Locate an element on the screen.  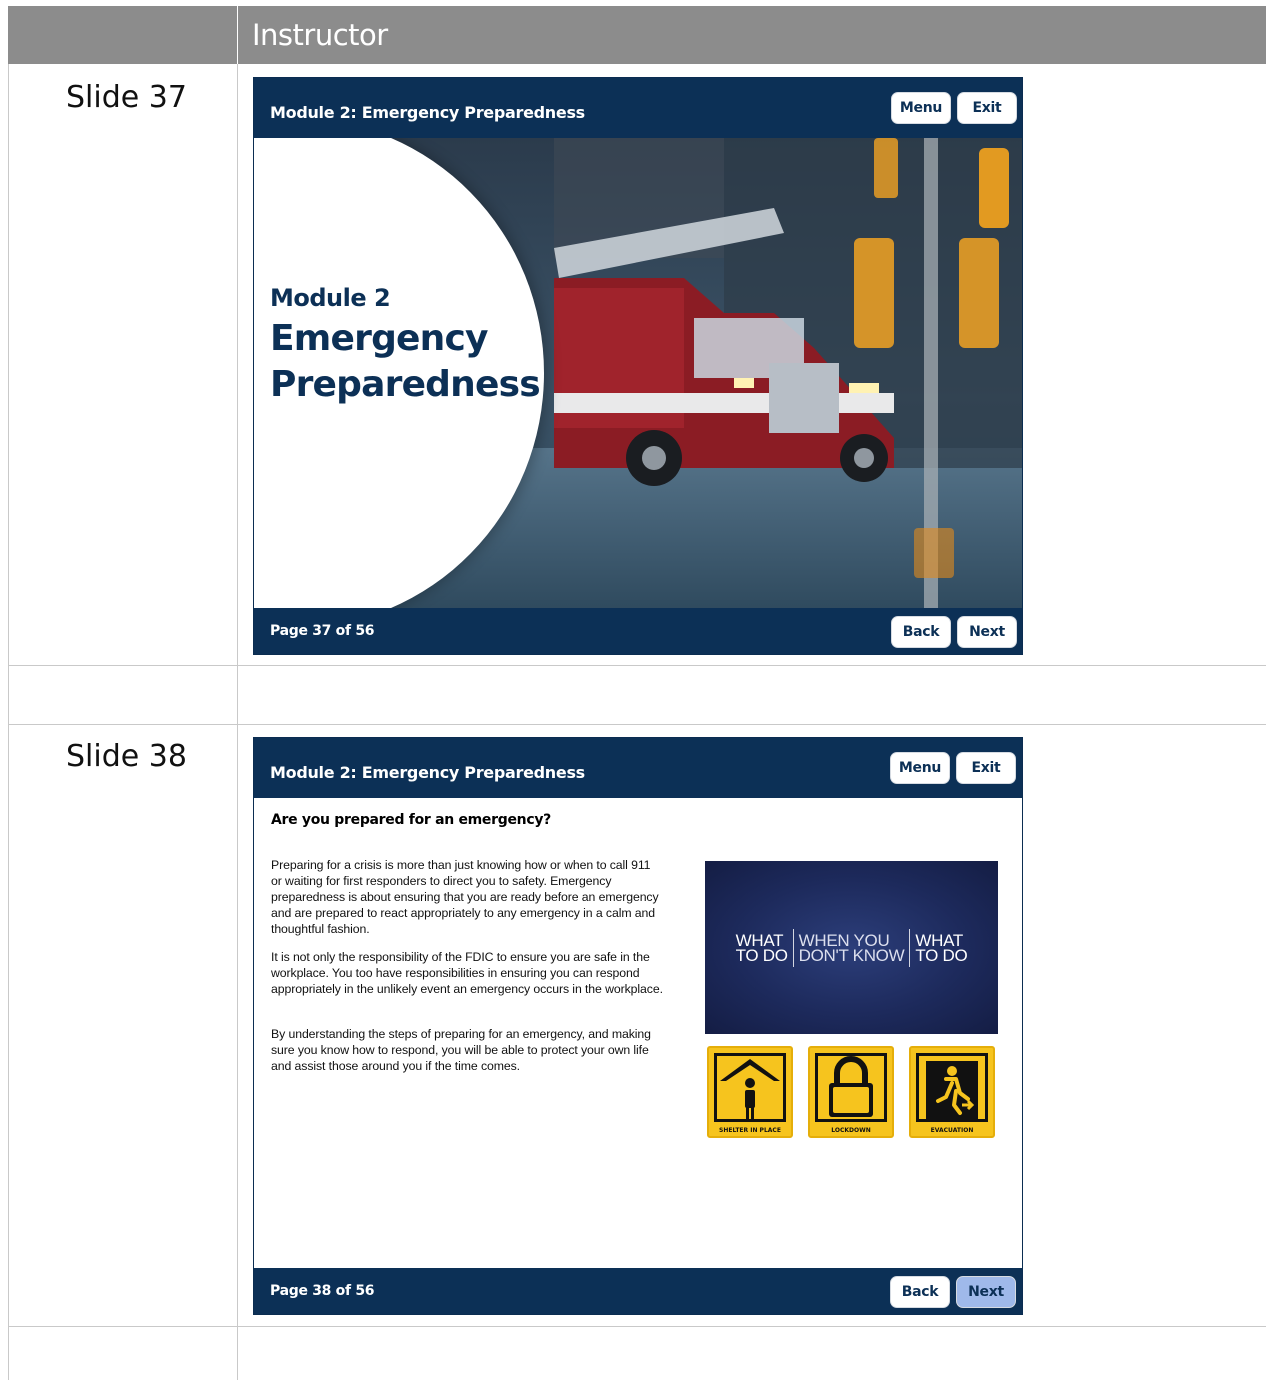
shelter-in-place-sign: SHELTER IN PLACE is located at coordinates (750, 1092).